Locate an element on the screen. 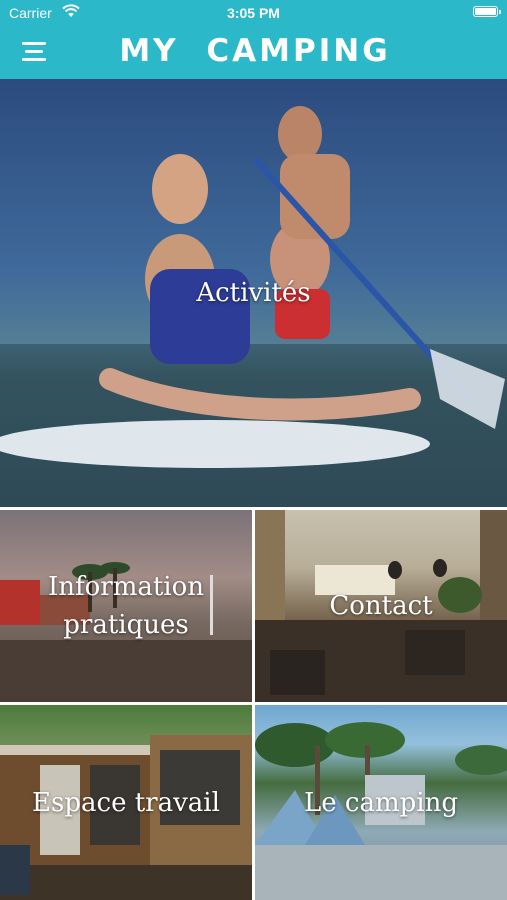 The width and height of the screenshot is (507, 900). tile-contact: Contact is located at coordinates (381, 606).